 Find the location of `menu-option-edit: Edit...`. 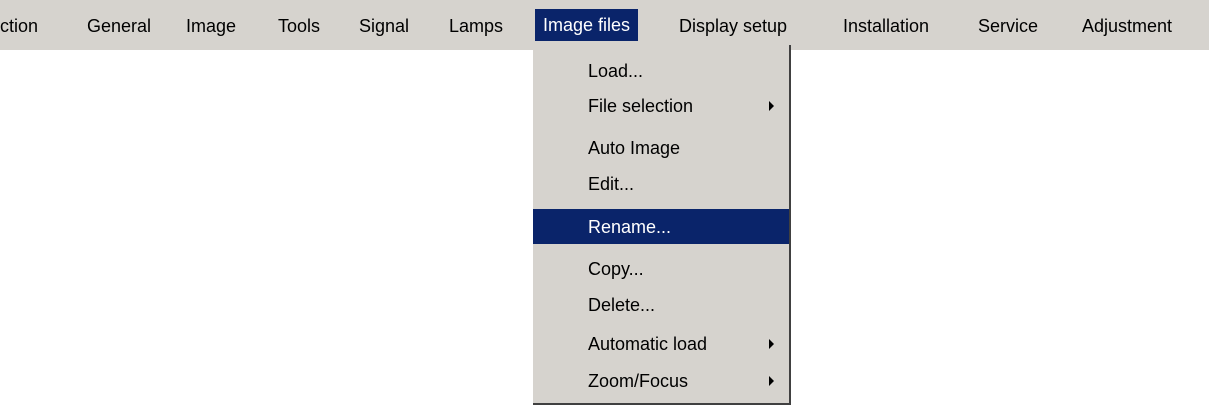

menu-option-edit: Edit... is located at coordinates (661, 183).